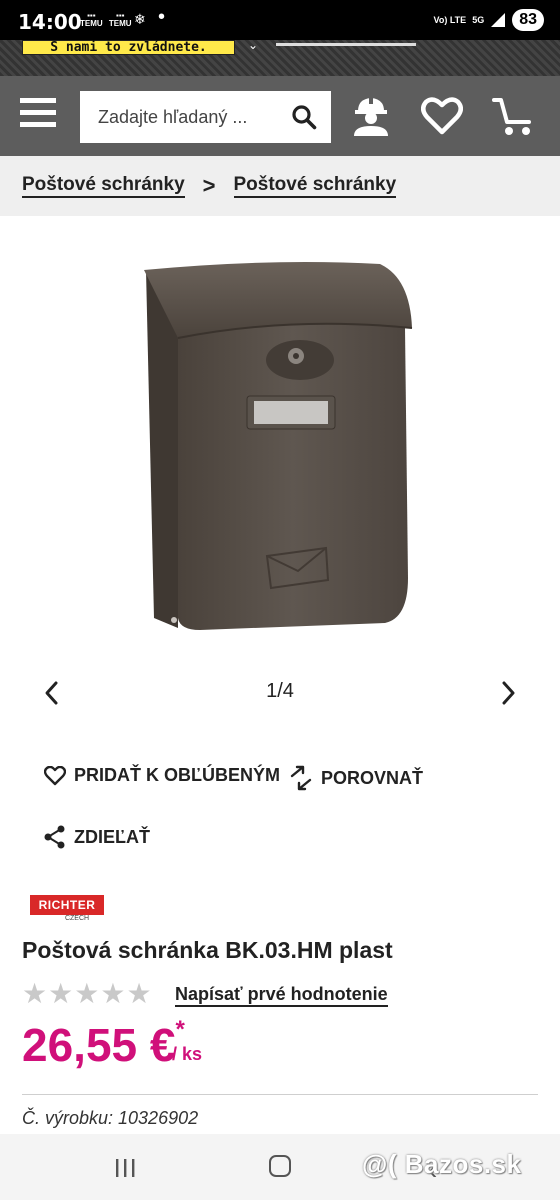 The image size is (560, 1200). What do you see at coordinates (498, 20) in the screenshot?
I see `signal-icon` at bounding box center [498, 20].